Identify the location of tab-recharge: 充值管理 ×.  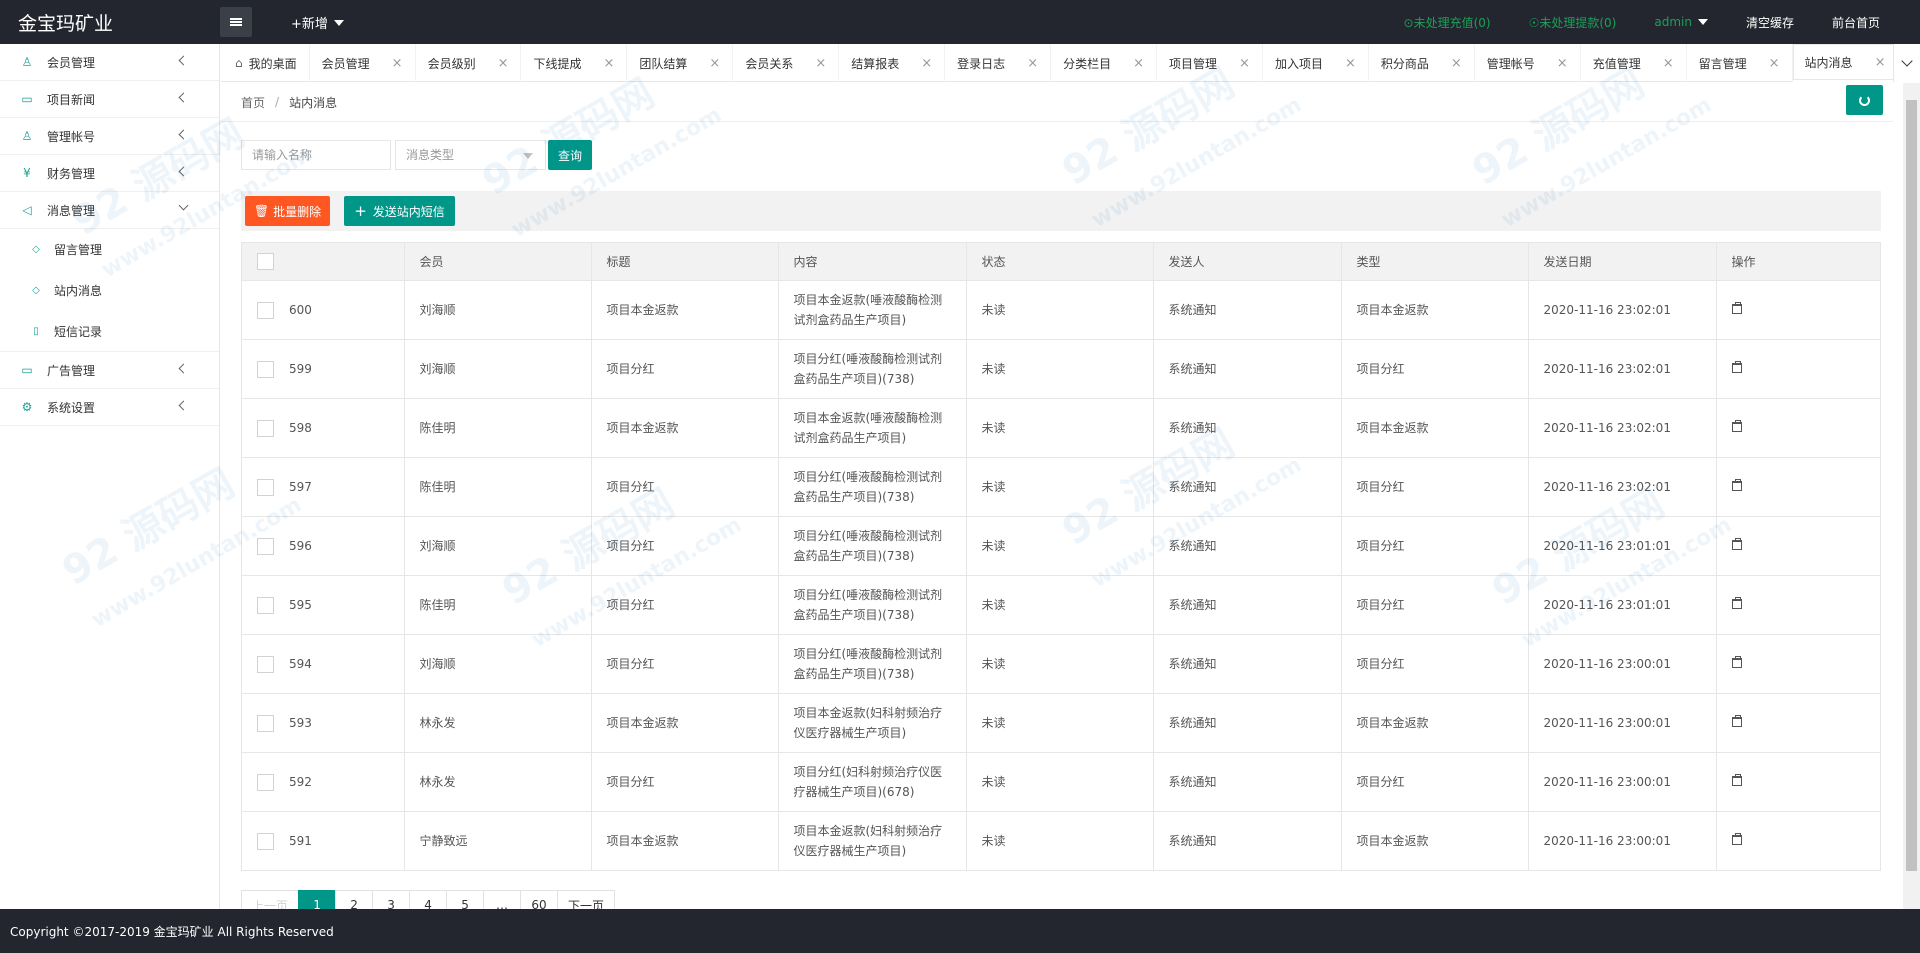
(1634, 63).